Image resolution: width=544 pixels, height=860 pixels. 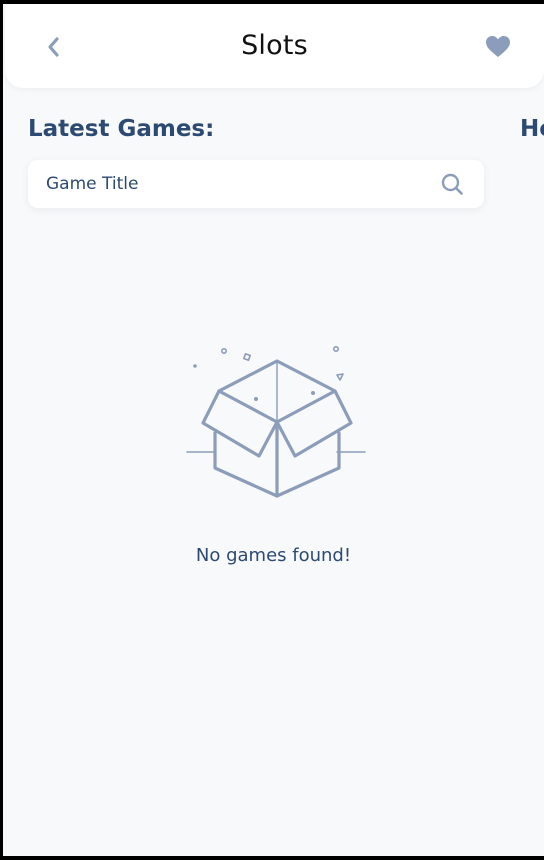 I want to click on heart-icon, so click(x=498, y=46).